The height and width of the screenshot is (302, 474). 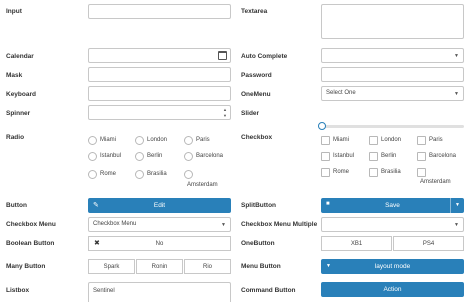 I want to click on edit-button-label: Edit, so click(x=159, y=205).